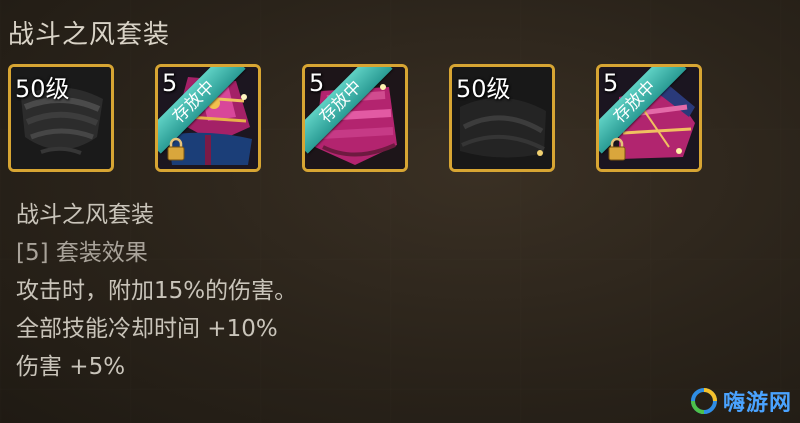  I want to click on watermark: 嗨游网, so click(741, 401).